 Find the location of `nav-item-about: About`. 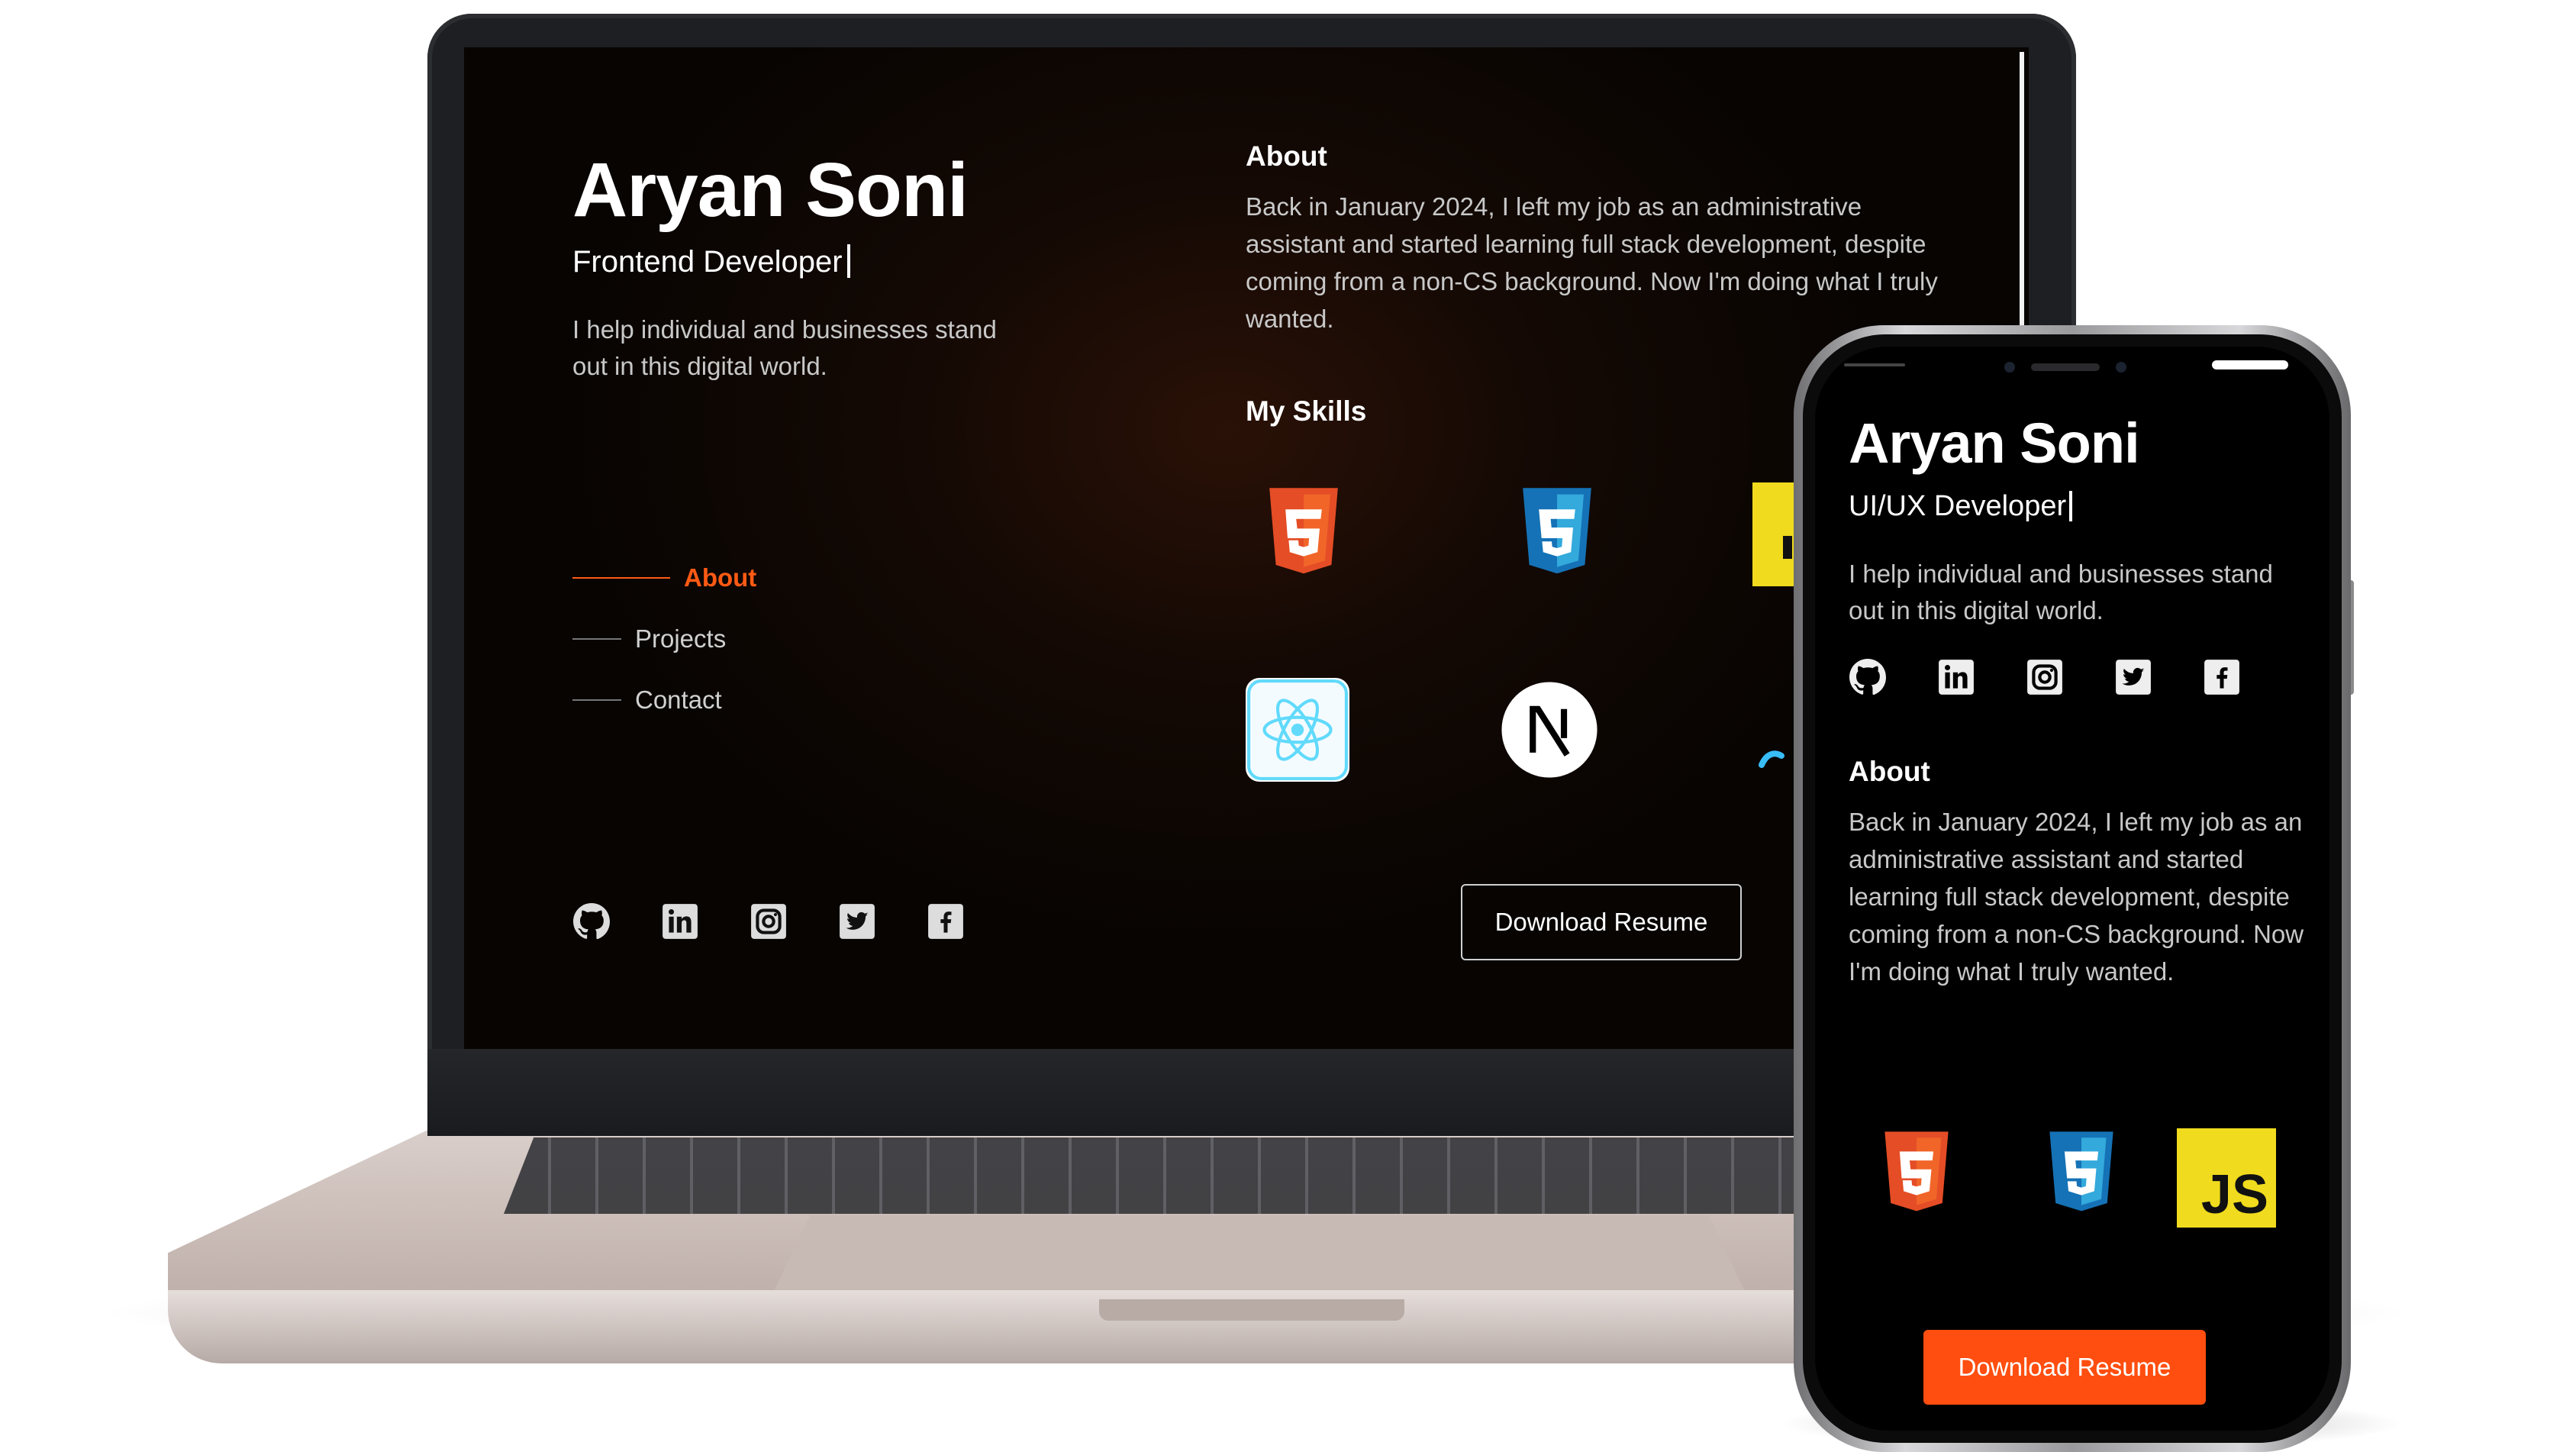

nav-item-about: About is located at coordinates (664, 577).